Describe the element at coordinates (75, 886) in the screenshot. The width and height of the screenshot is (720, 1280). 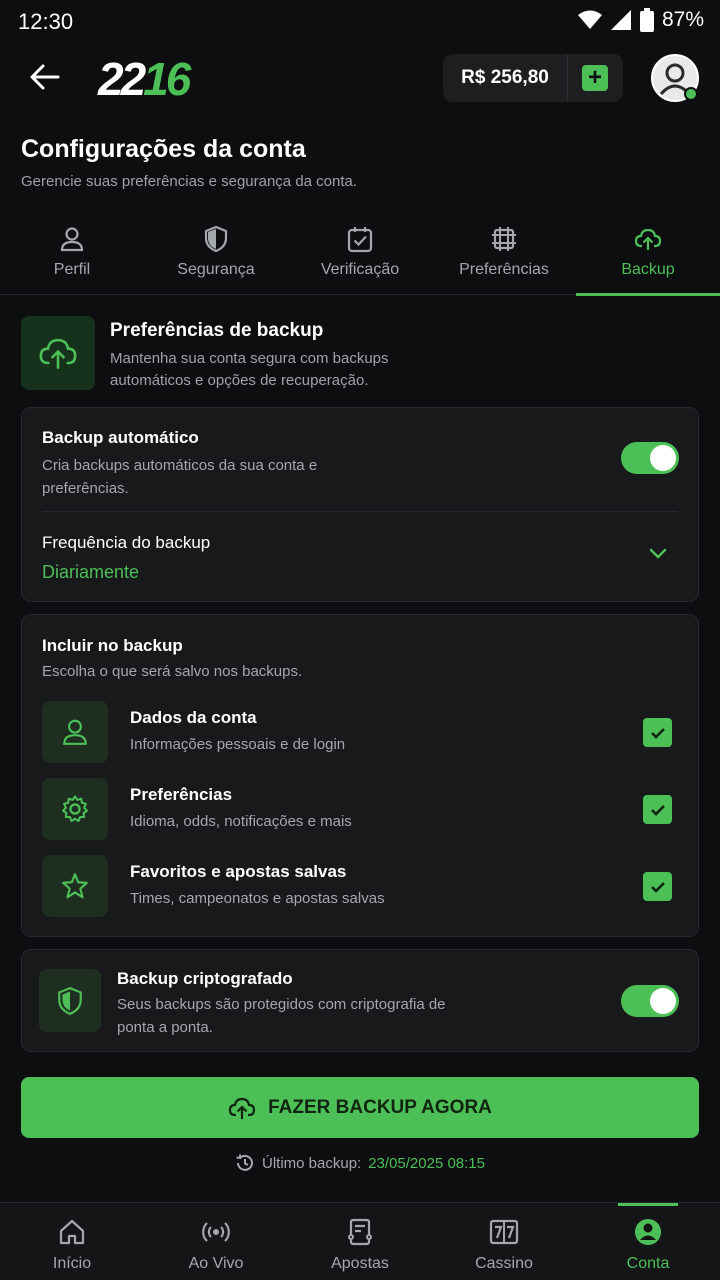
I see `star-icon` at that location.